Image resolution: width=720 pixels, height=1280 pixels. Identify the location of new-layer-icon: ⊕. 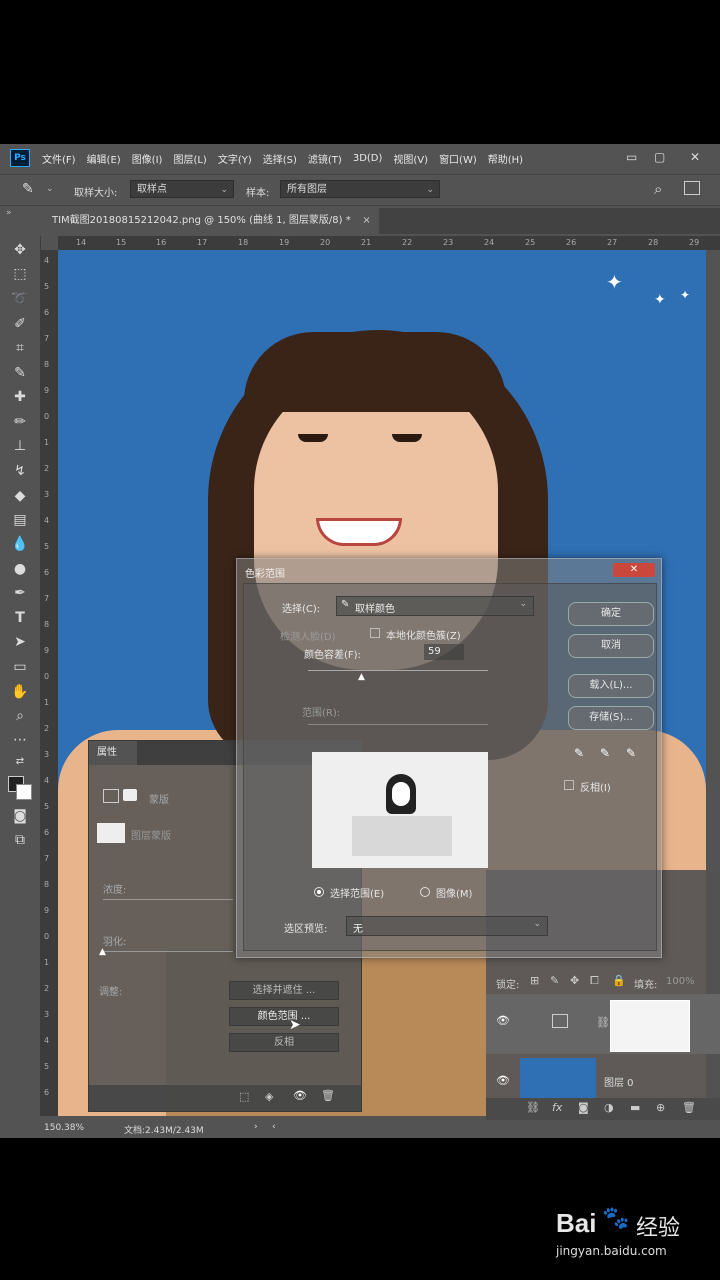
(660, 1107).